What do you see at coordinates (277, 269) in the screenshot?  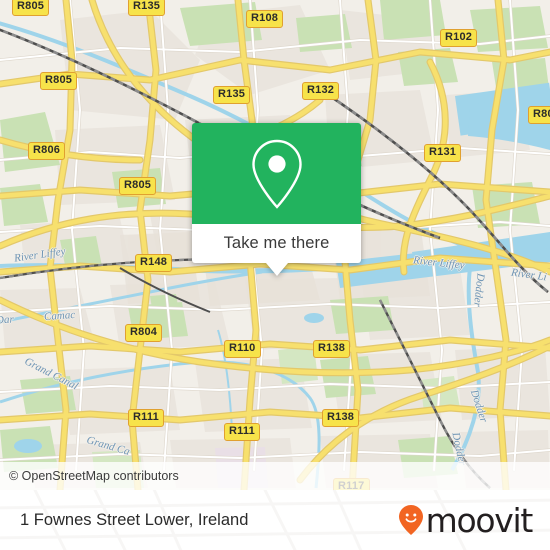 I see `callout-pointer-tail` at bounding box center [277, 269].